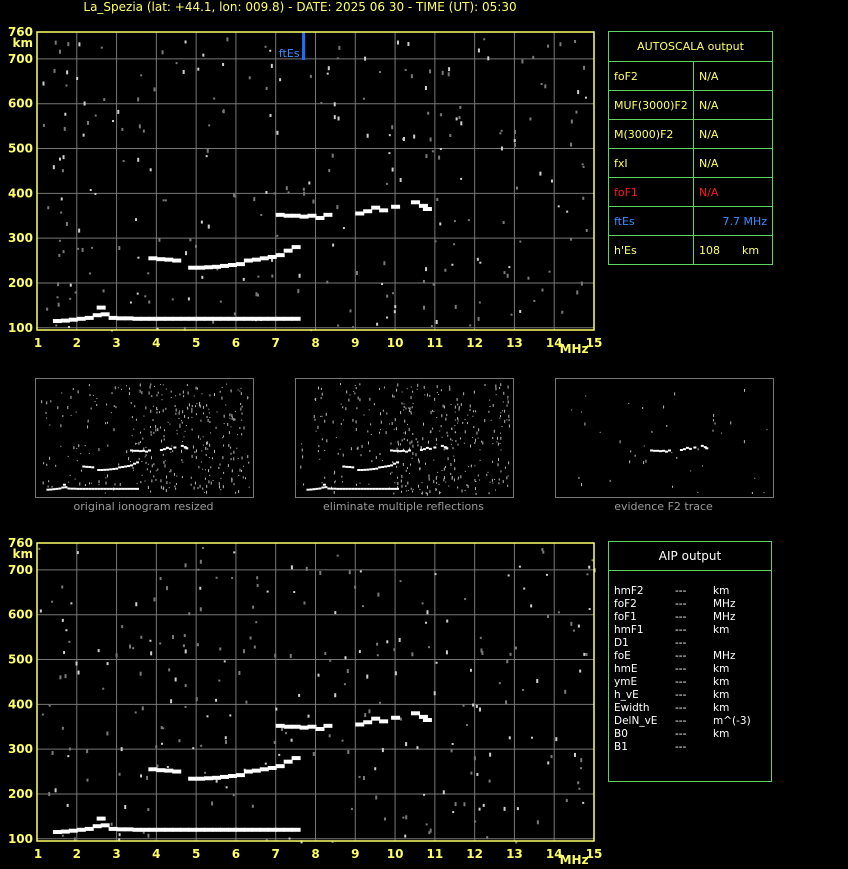  Describe the element at coordinates (626, 682) in the screenshot. I see `aip-label: ymE` at that location.